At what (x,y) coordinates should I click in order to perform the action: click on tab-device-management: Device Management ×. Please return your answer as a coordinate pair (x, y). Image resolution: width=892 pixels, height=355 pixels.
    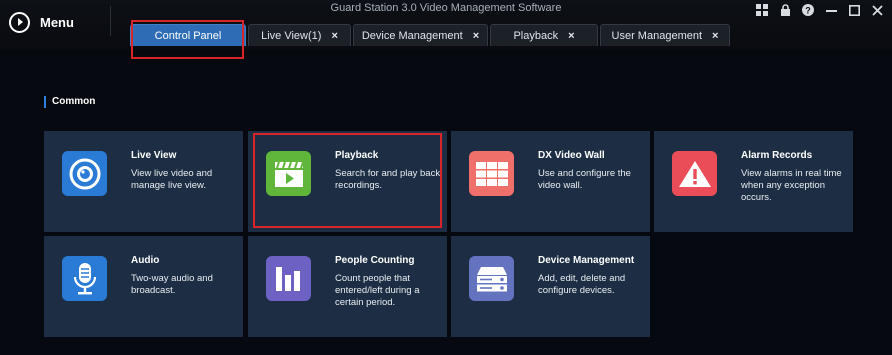
    Looking at the image, I should click on (420, 35).